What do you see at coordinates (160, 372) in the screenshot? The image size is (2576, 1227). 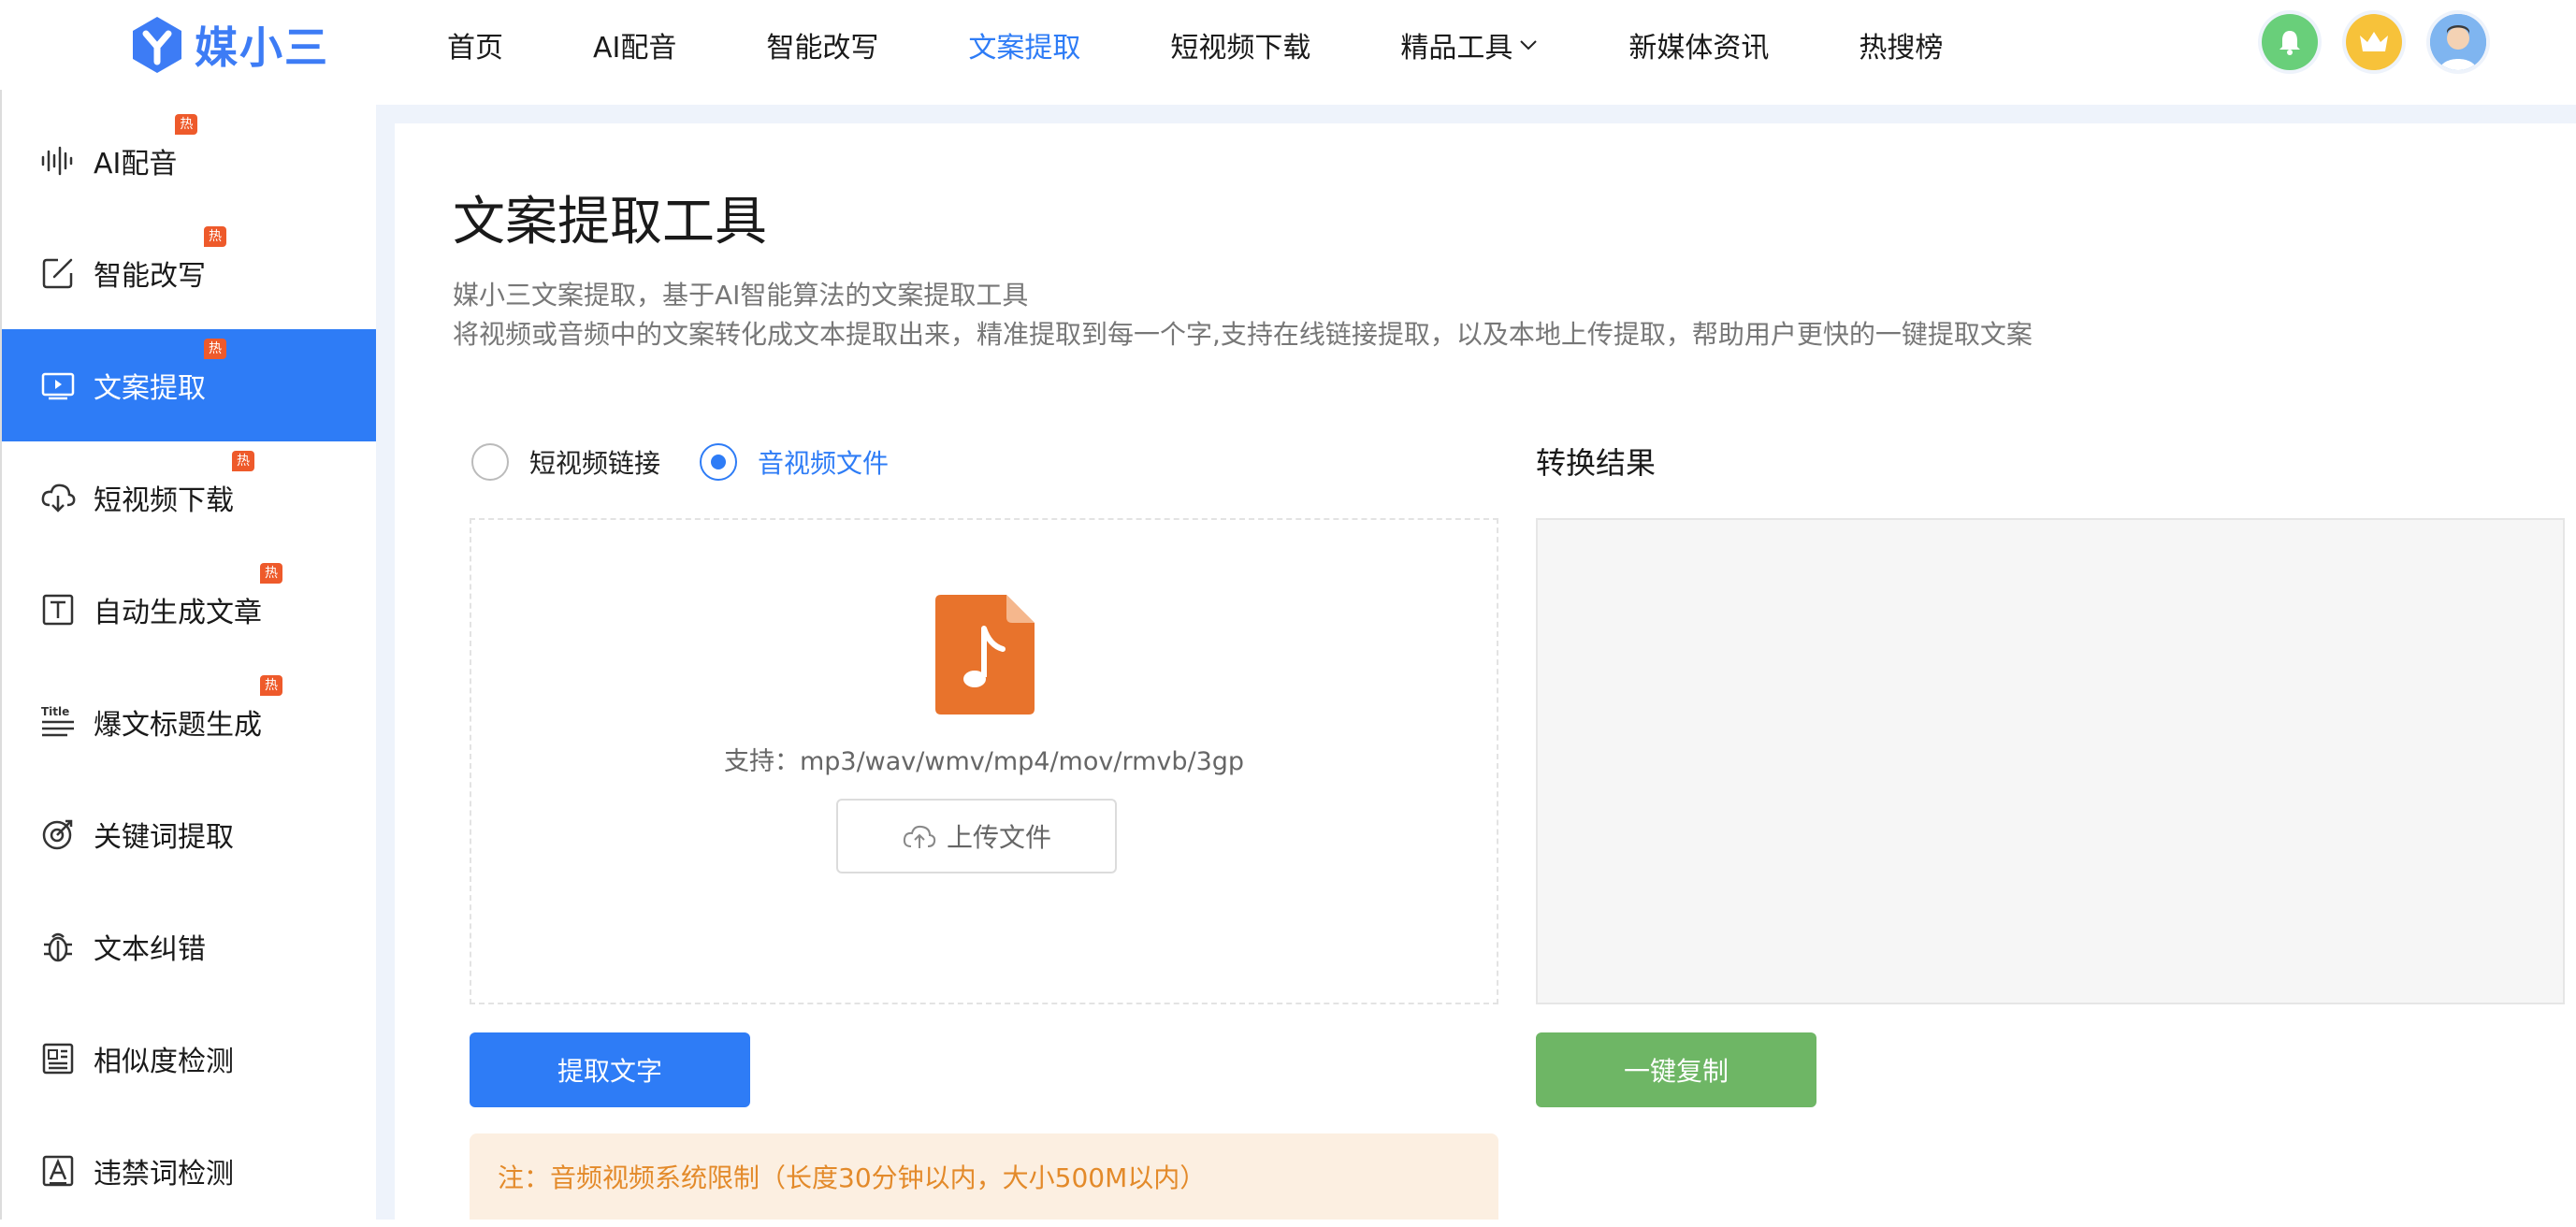 I see `sidebar-item-label: 文案提取热` at bounding box center [160, 372].